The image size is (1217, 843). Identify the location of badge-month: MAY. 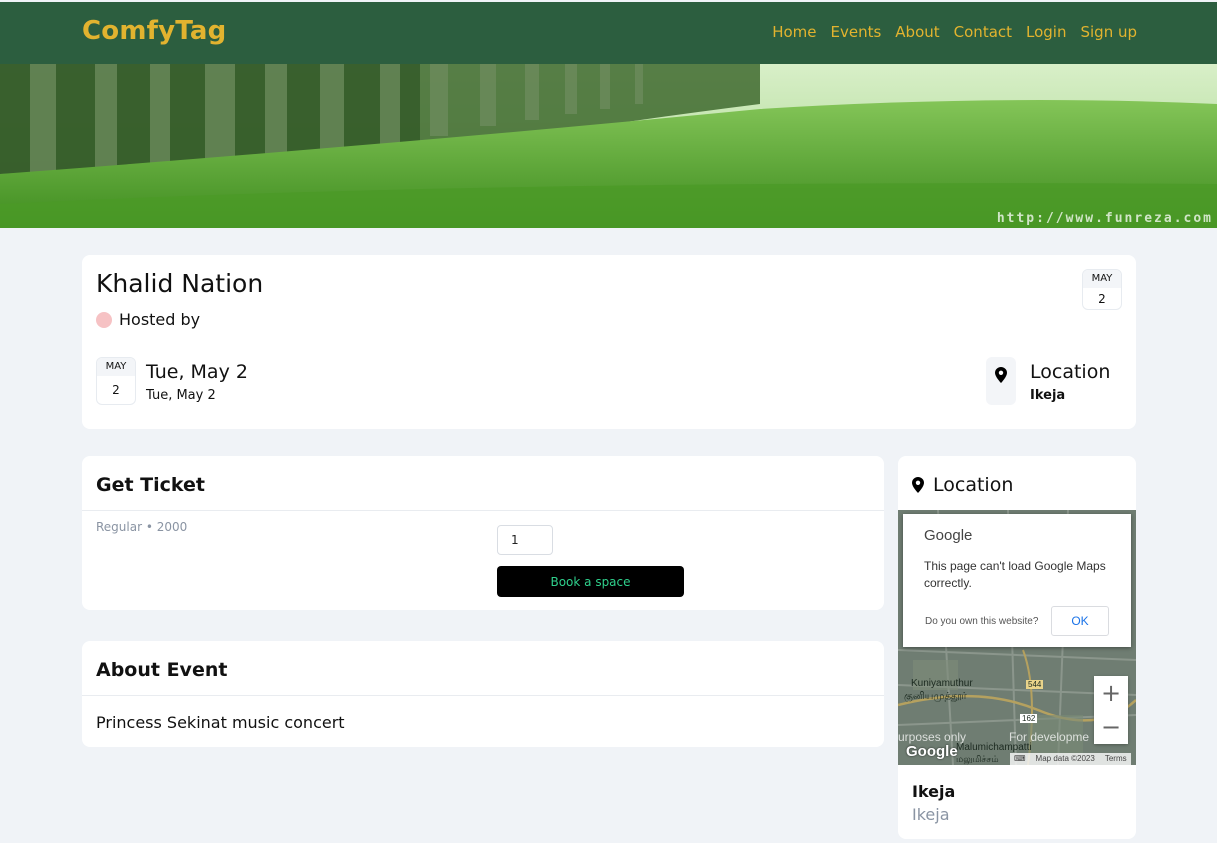
(1102, 279).